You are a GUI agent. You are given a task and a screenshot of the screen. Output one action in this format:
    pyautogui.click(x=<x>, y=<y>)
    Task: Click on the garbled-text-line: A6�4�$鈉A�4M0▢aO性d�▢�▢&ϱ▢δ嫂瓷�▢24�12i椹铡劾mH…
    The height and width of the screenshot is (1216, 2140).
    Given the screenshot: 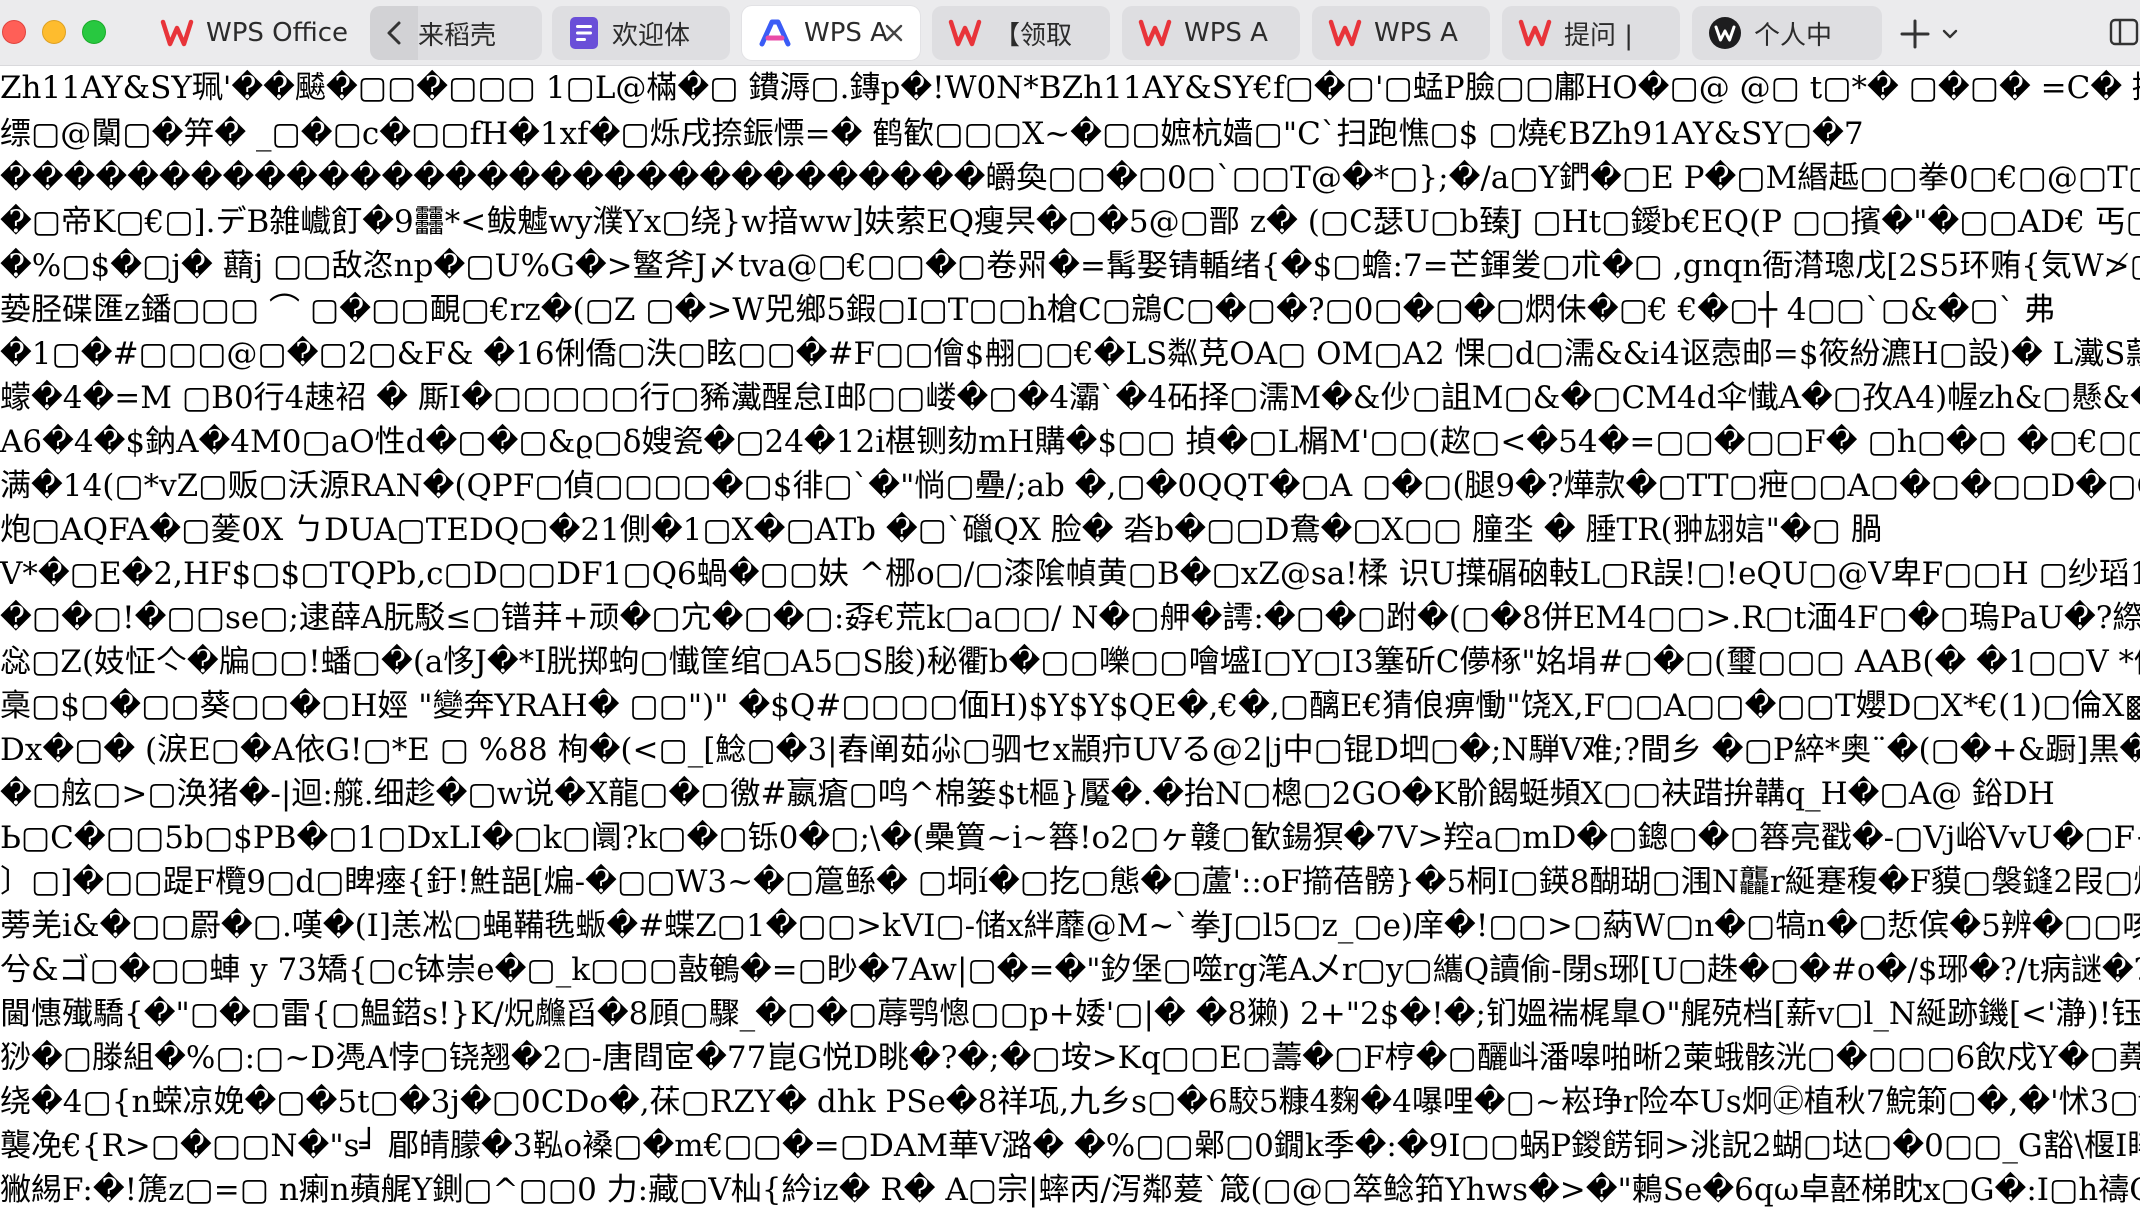 What is the action you would take?
    pyautogui.click(x=1070, y=442)
    